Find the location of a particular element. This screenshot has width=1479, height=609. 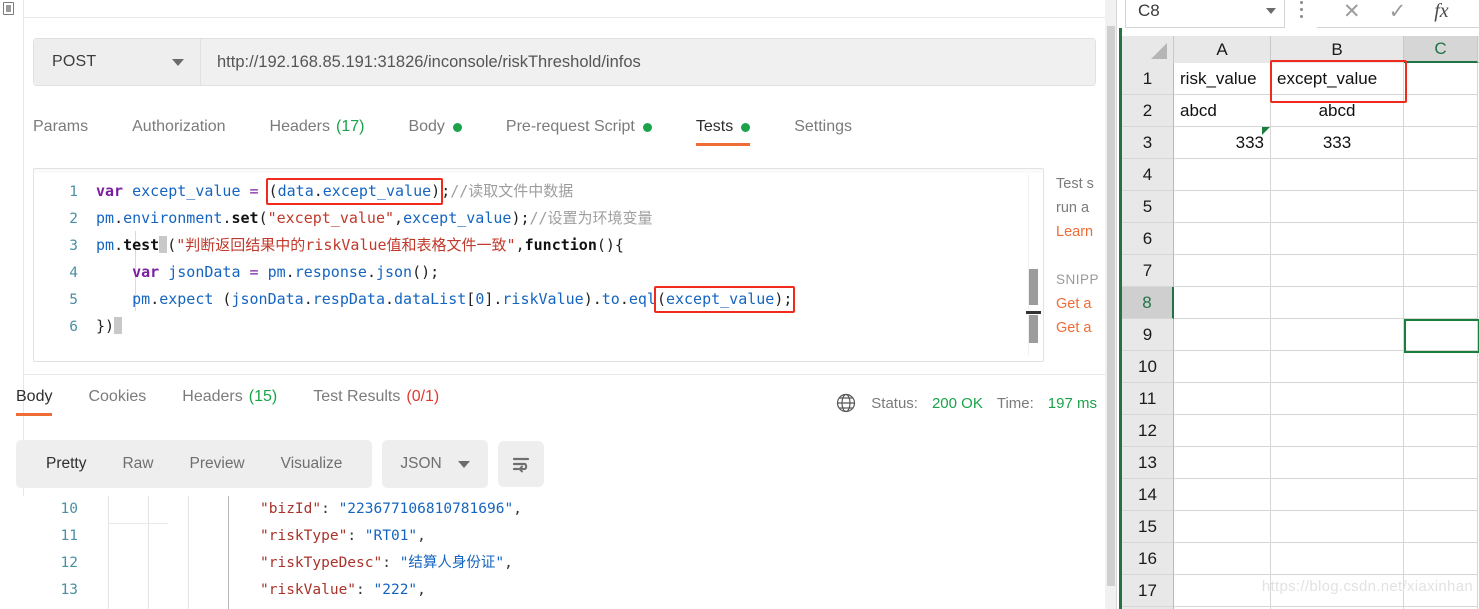

cell-A1: risk_value is located at coordinates (1222, 79).